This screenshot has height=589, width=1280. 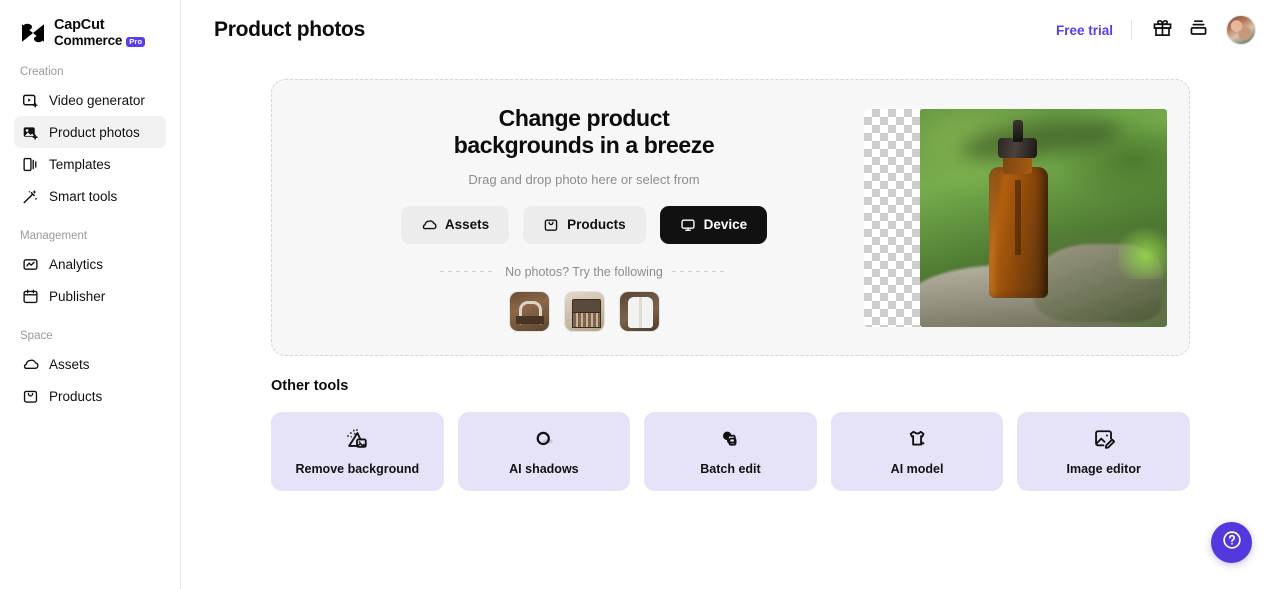 I want to click on sample-thumbnails, so click(x=584, y=311).